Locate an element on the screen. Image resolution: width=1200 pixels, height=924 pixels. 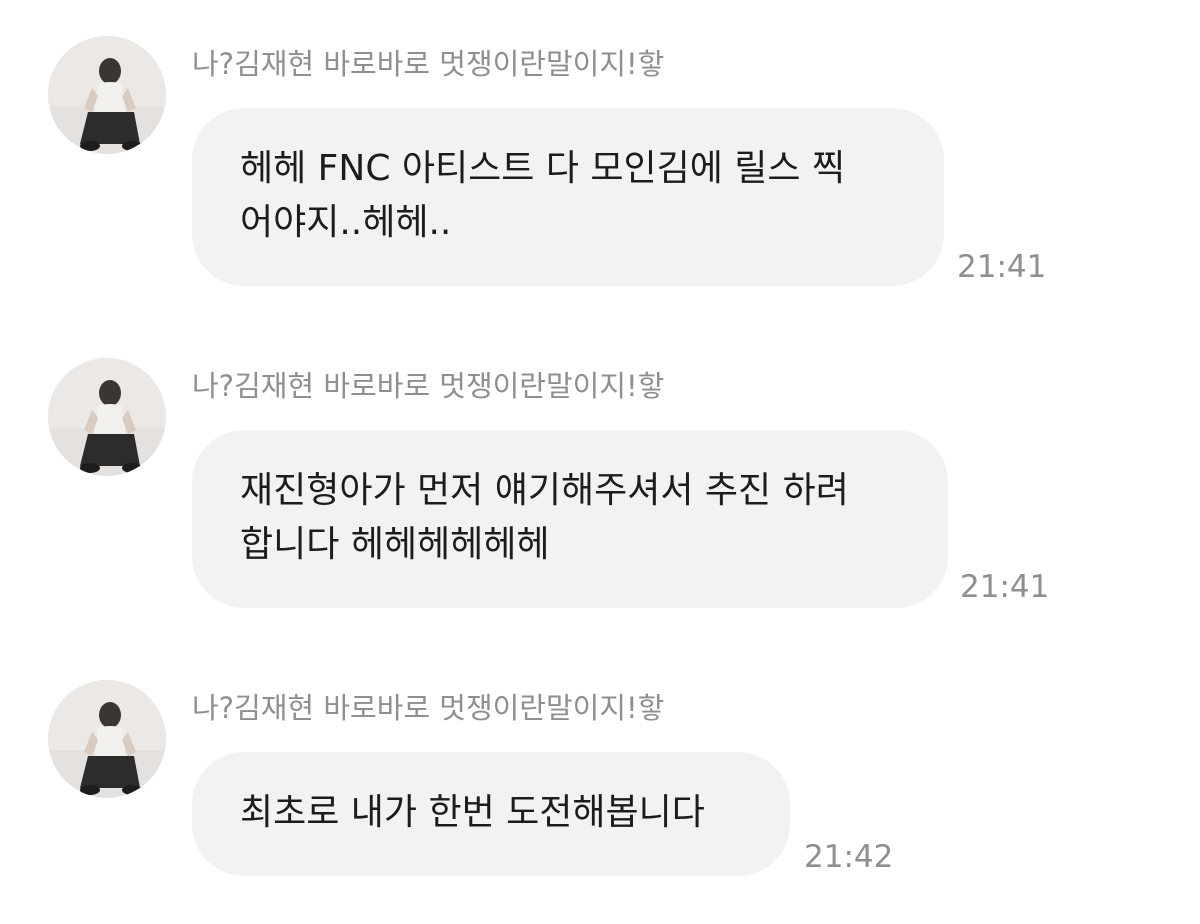
message-bubble: 재진형아가 먼저 얘기해주셔서 추진 하려 합니다 헤헤헤헤헤헤 is located at coordinates (570, 519).